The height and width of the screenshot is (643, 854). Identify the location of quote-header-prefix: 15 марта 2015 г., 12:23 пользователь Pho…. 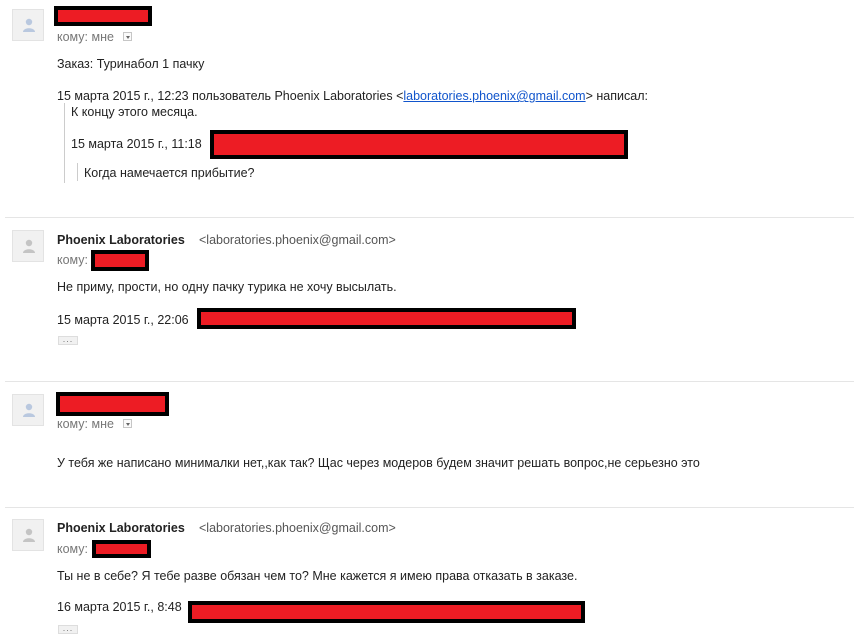
(230, 96).